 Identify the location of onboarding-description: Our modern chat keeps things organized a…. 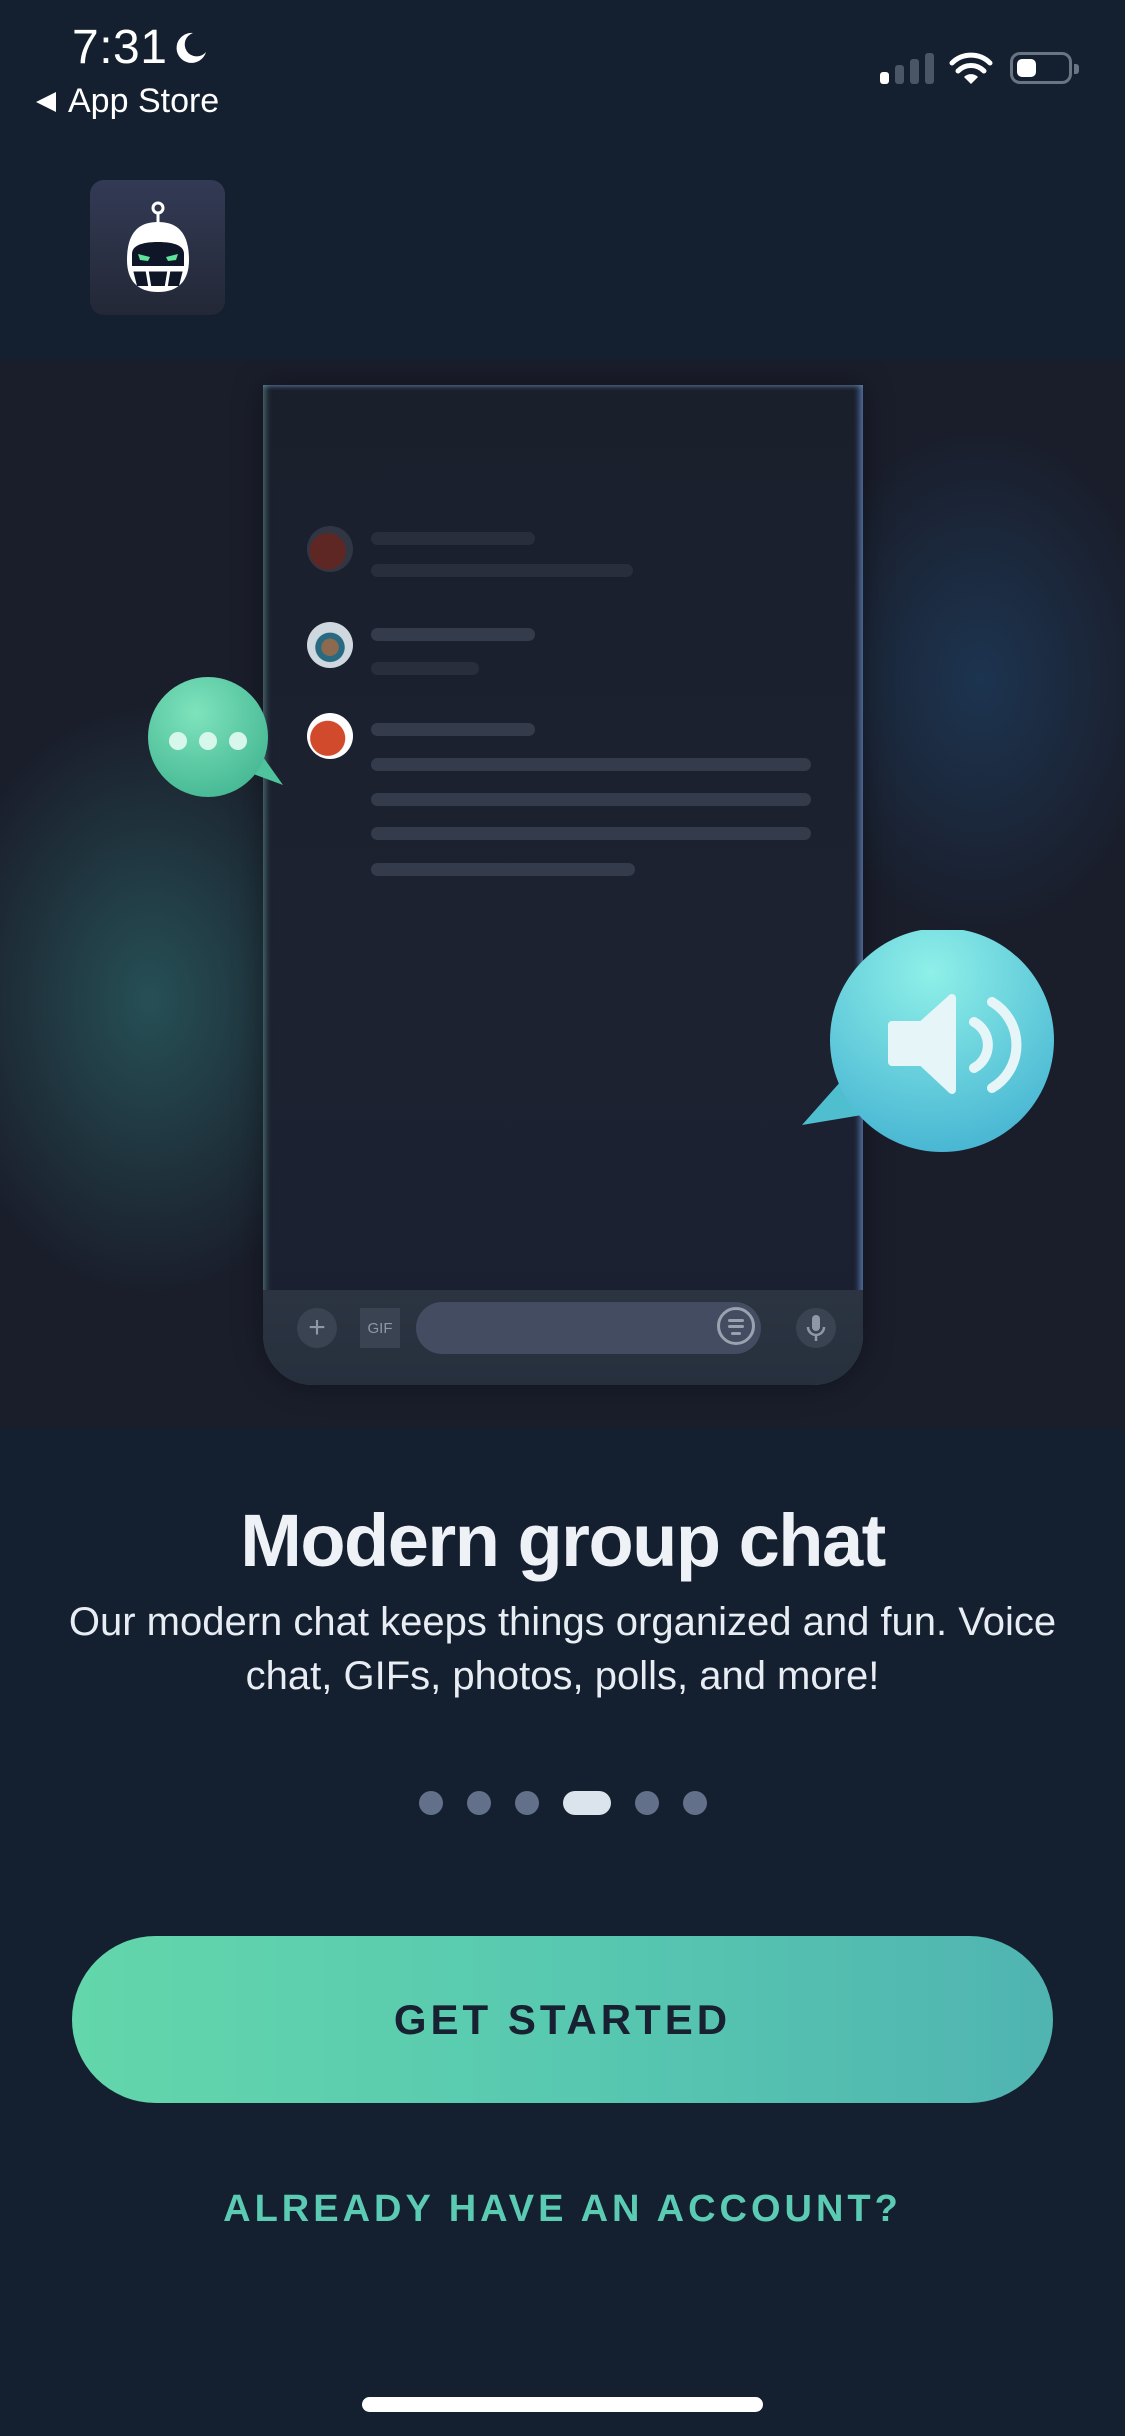
(562, 1649).